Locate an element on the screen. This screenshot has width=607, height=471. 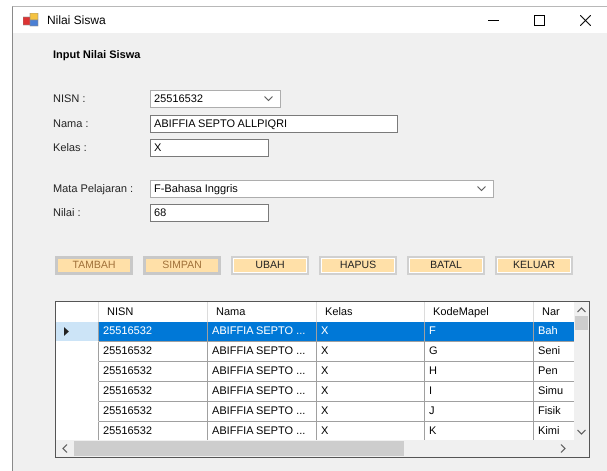
action-button: BATAL is located at coordinates (446, 265).